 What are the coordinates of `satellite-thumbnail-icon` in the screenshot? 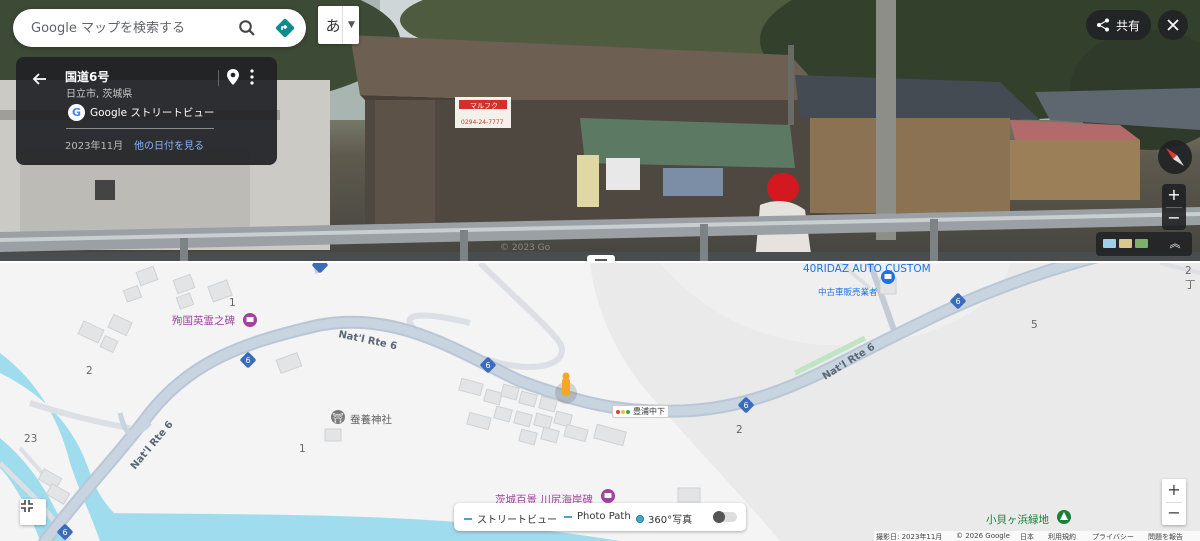 It's located at (1109, 243).